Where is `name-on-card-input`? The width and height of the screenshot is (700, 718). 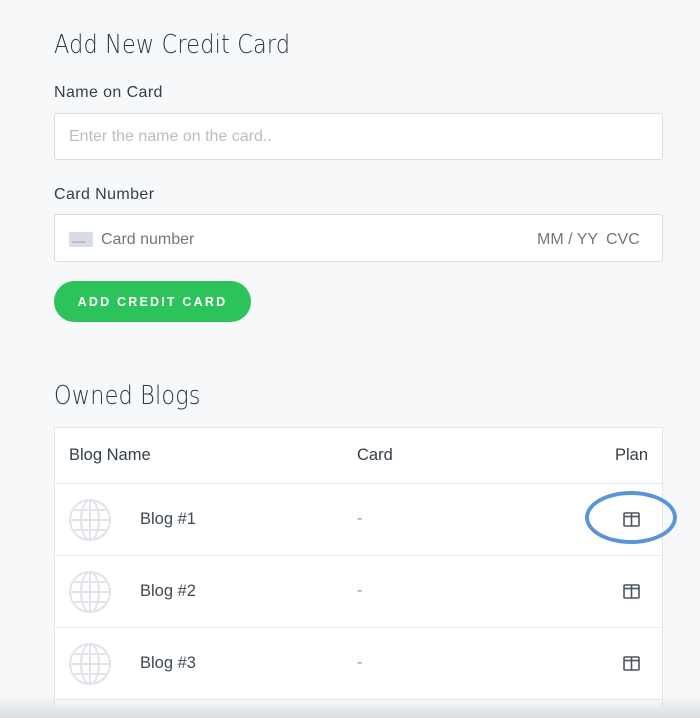 name-on-card-input is located at coordinates (358, 136).